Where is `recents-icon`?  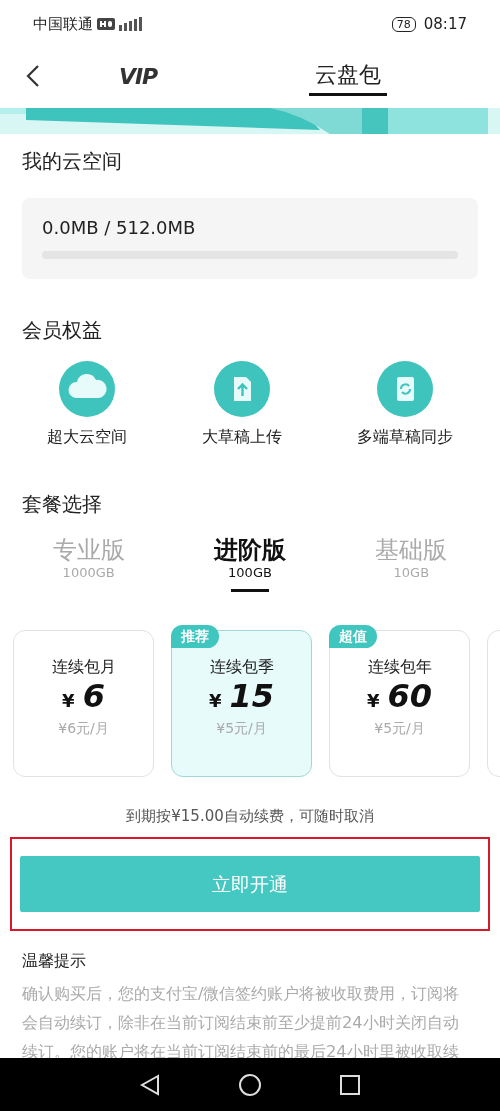 recents-icon is located at coordinates (350, 1084).